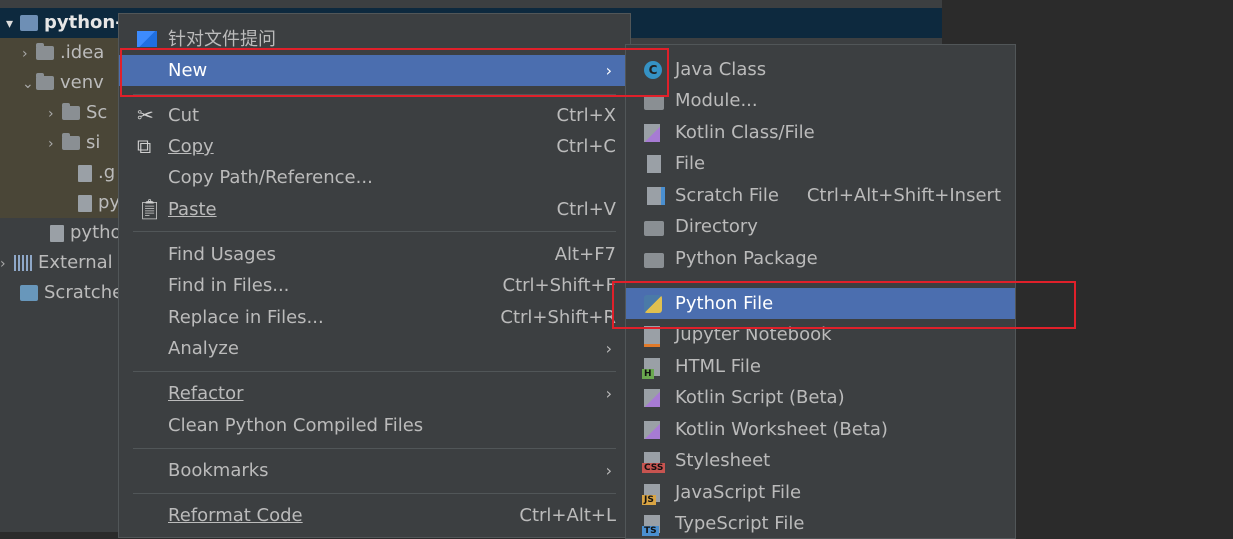 This screenshot has width=1233, height=539. What do you see at coordinates (296, 425) in the screenshot?
I see `menu-item-label: Clean Python Compiled Files` at bounding box center [296, 425].